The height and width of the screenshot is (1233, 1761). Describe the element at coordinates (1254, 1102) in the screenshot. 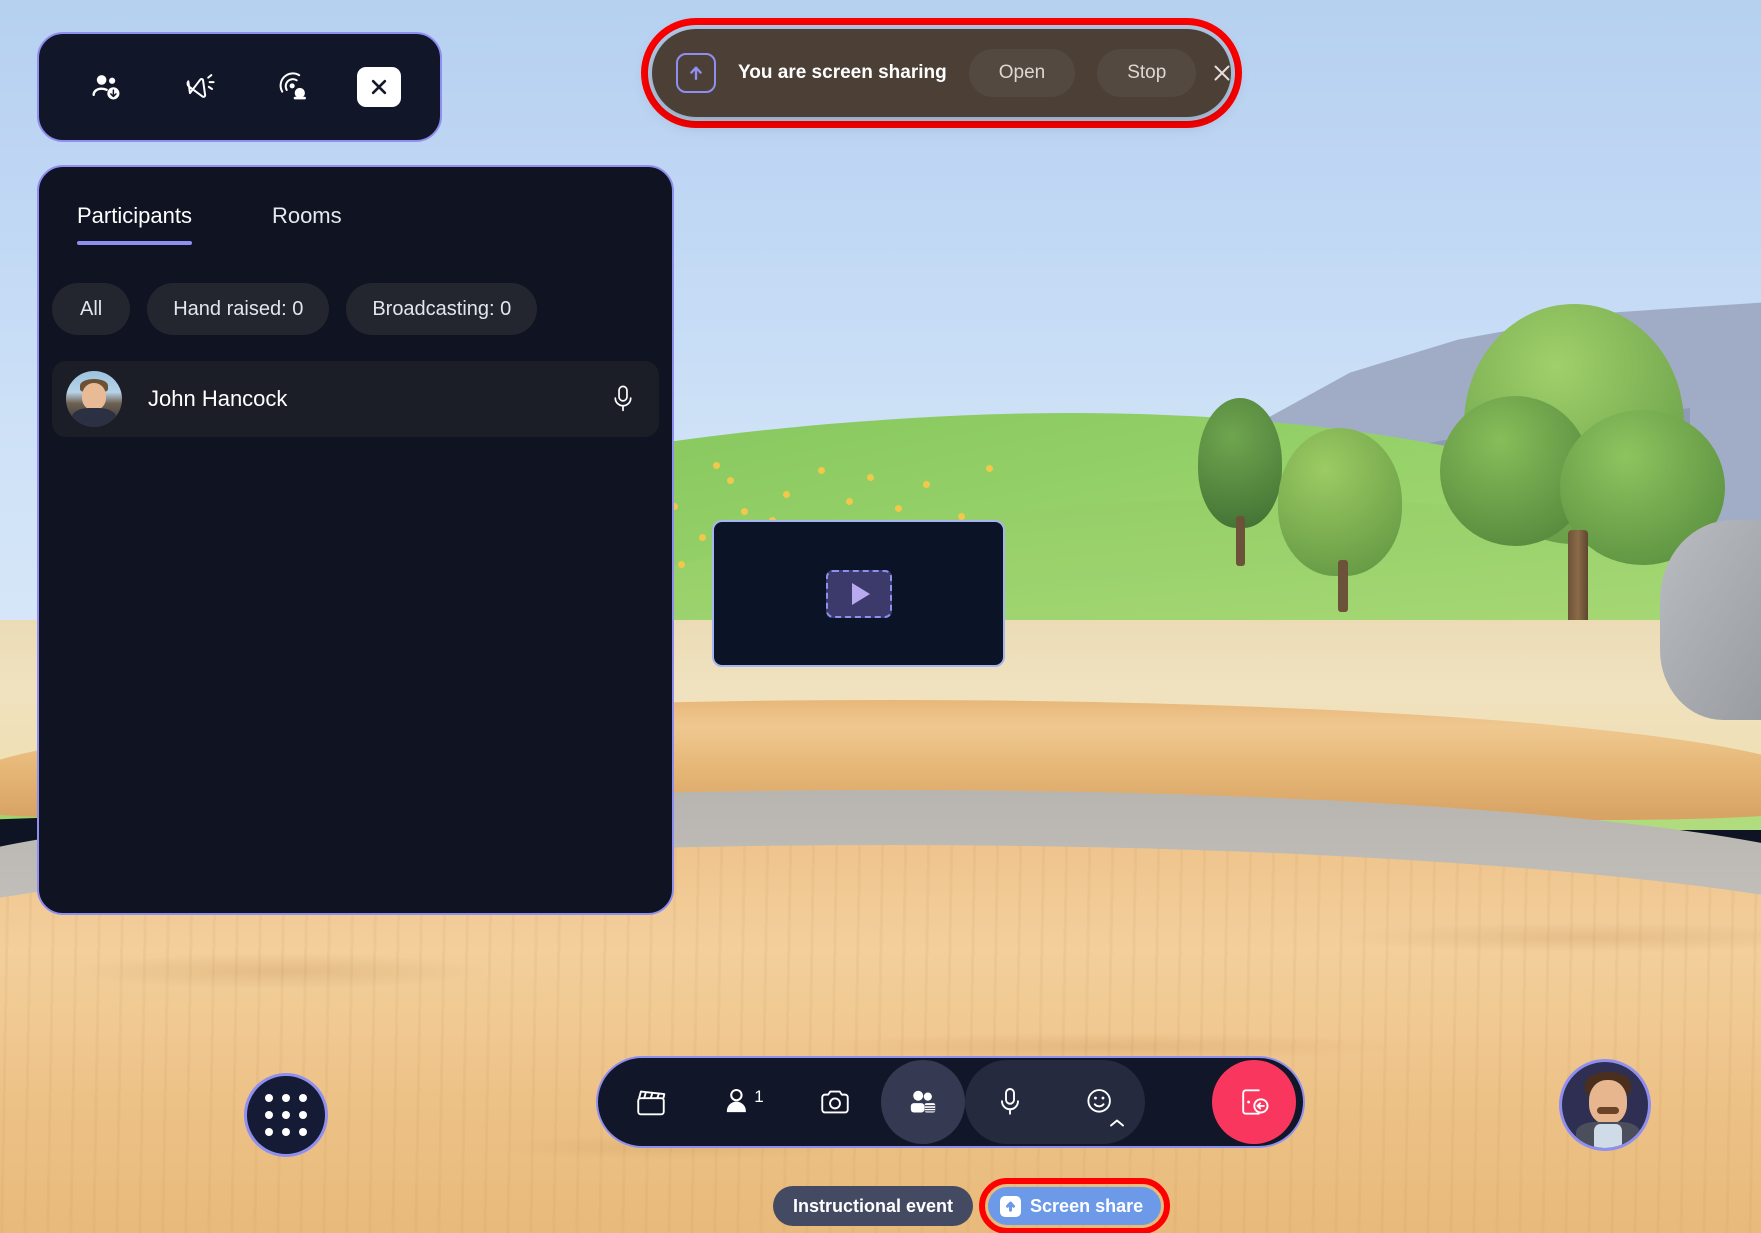

I see `leave-door-icon` at that location.